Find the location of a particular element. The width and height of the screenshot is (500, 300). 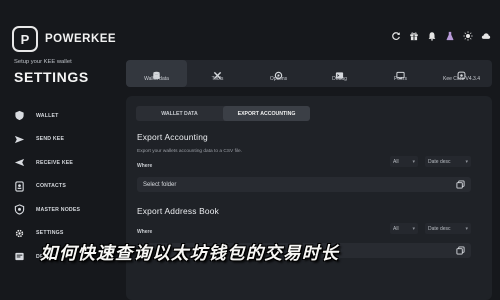

options-icon is located at coordinates (278, 72).